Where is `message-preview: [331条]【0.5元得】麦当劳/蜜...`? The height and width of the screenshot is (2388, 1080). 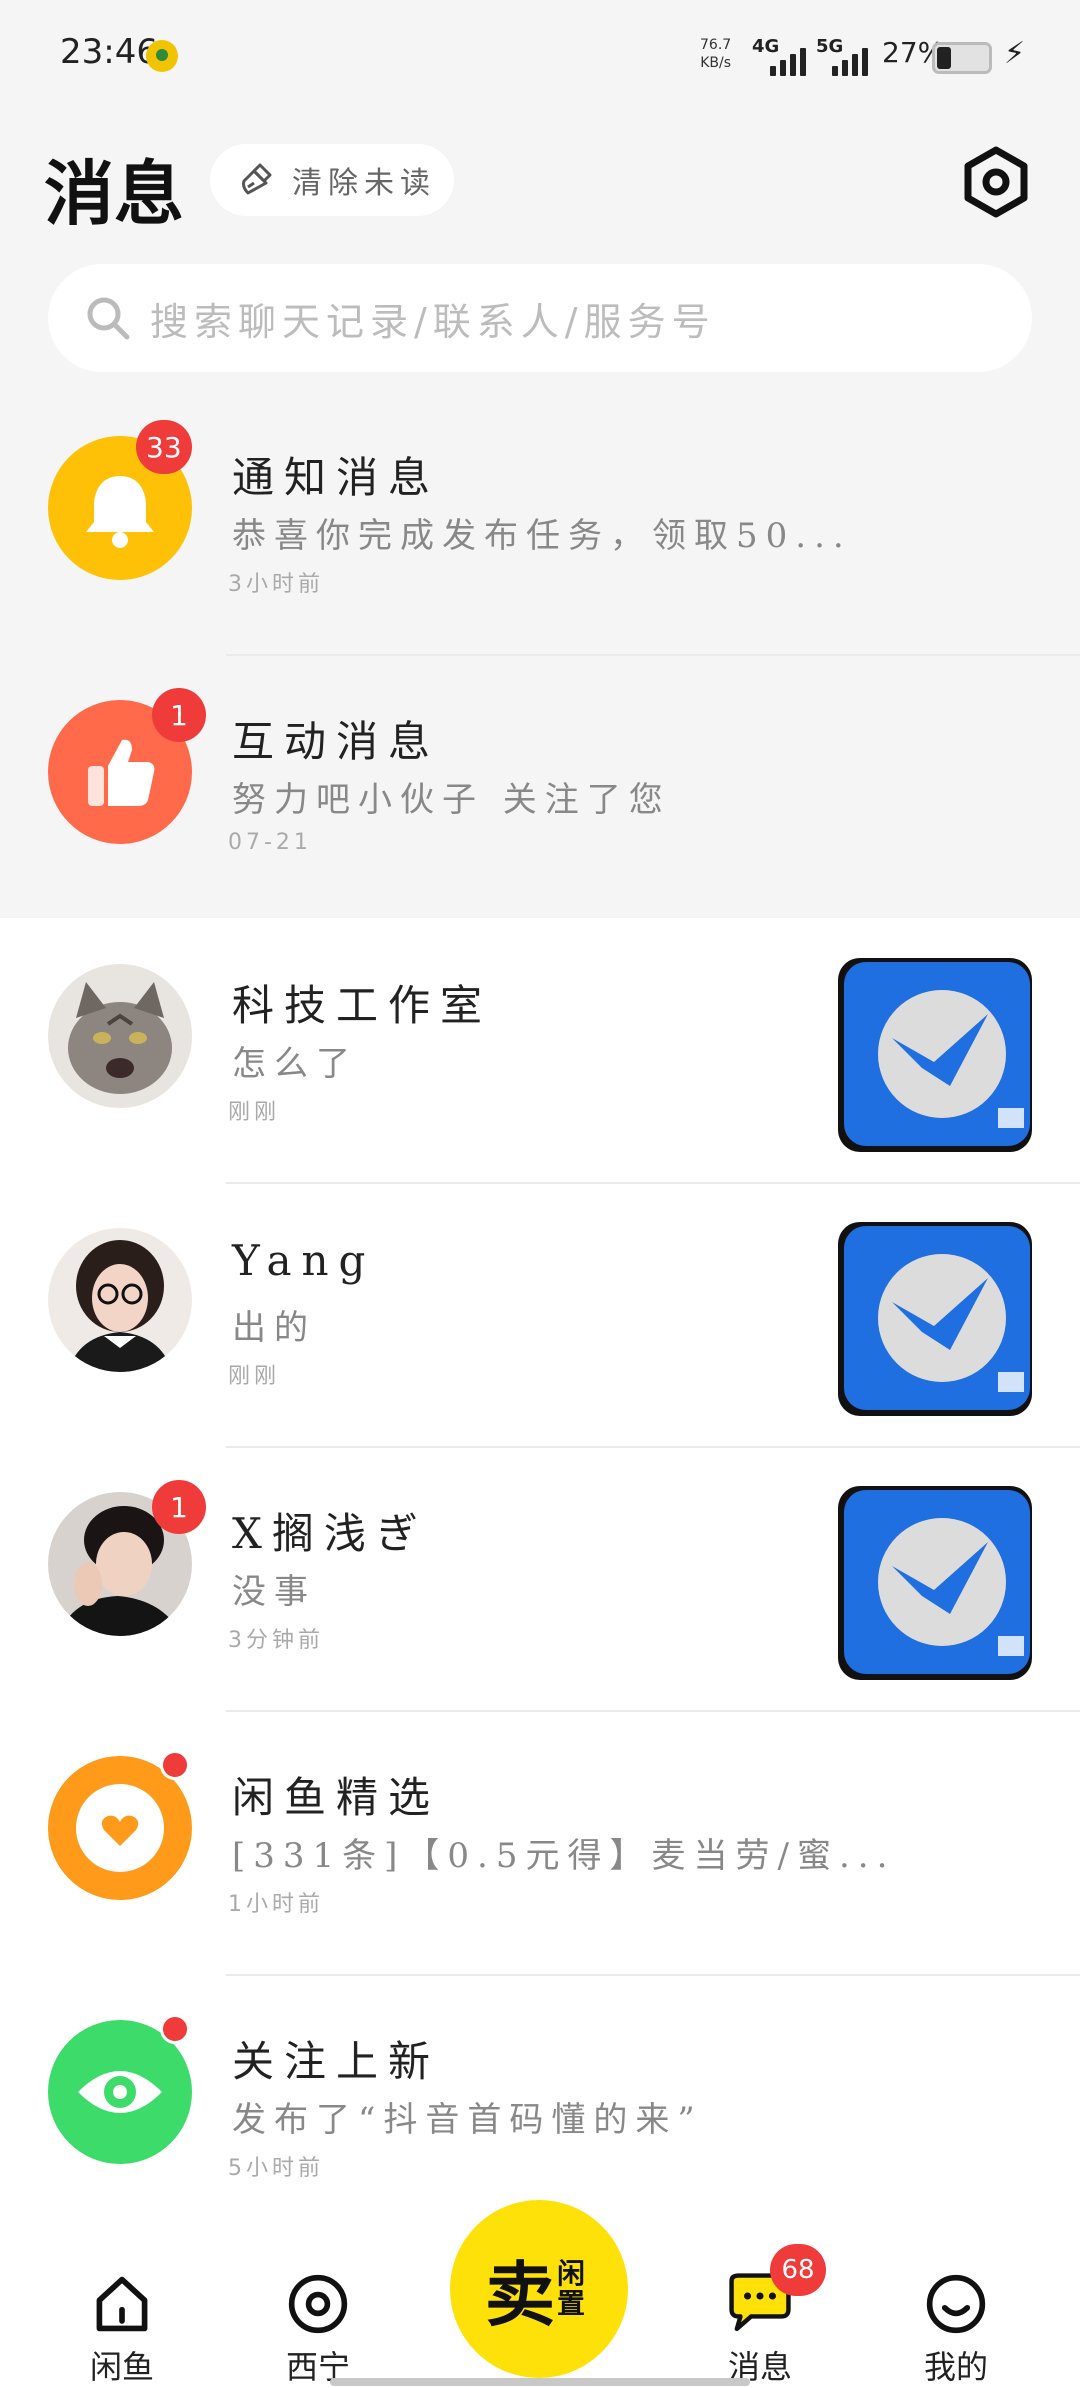 message-preview: [331条]【0.5元得】麦当劳/蜜... is located at coordinates (564, 1856).